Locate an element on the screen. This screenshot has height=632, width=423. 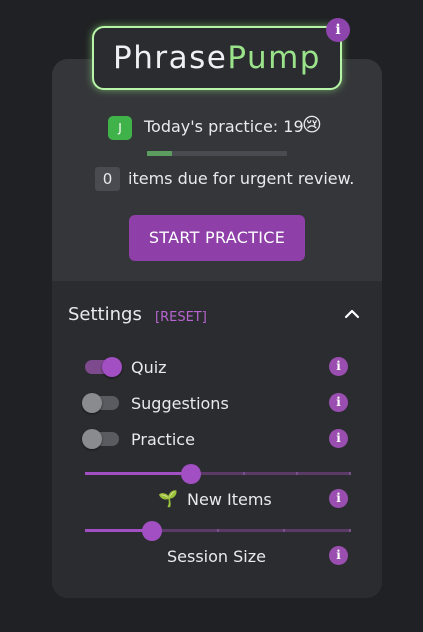
suggestions-label: Suggestions is located at coordinates (180, 403).